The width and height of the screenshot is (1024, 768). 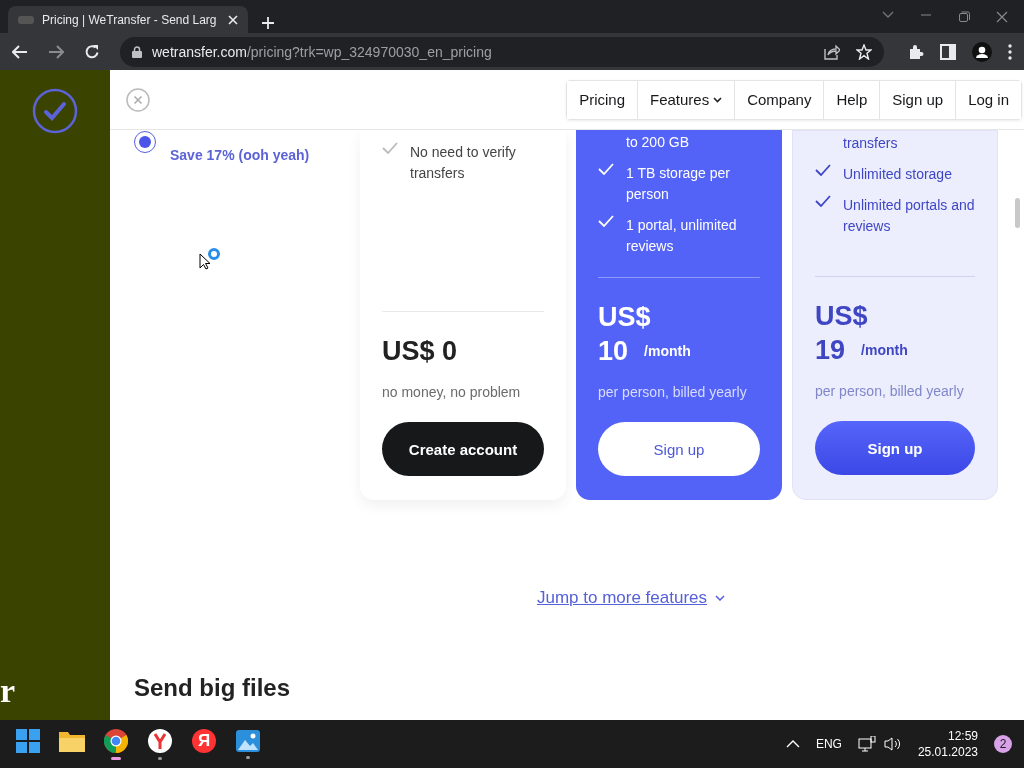 What do you see at coordinates (268, 23) in the screenshot?
I see `new-tab-icon` at bounding box center [268, 23].